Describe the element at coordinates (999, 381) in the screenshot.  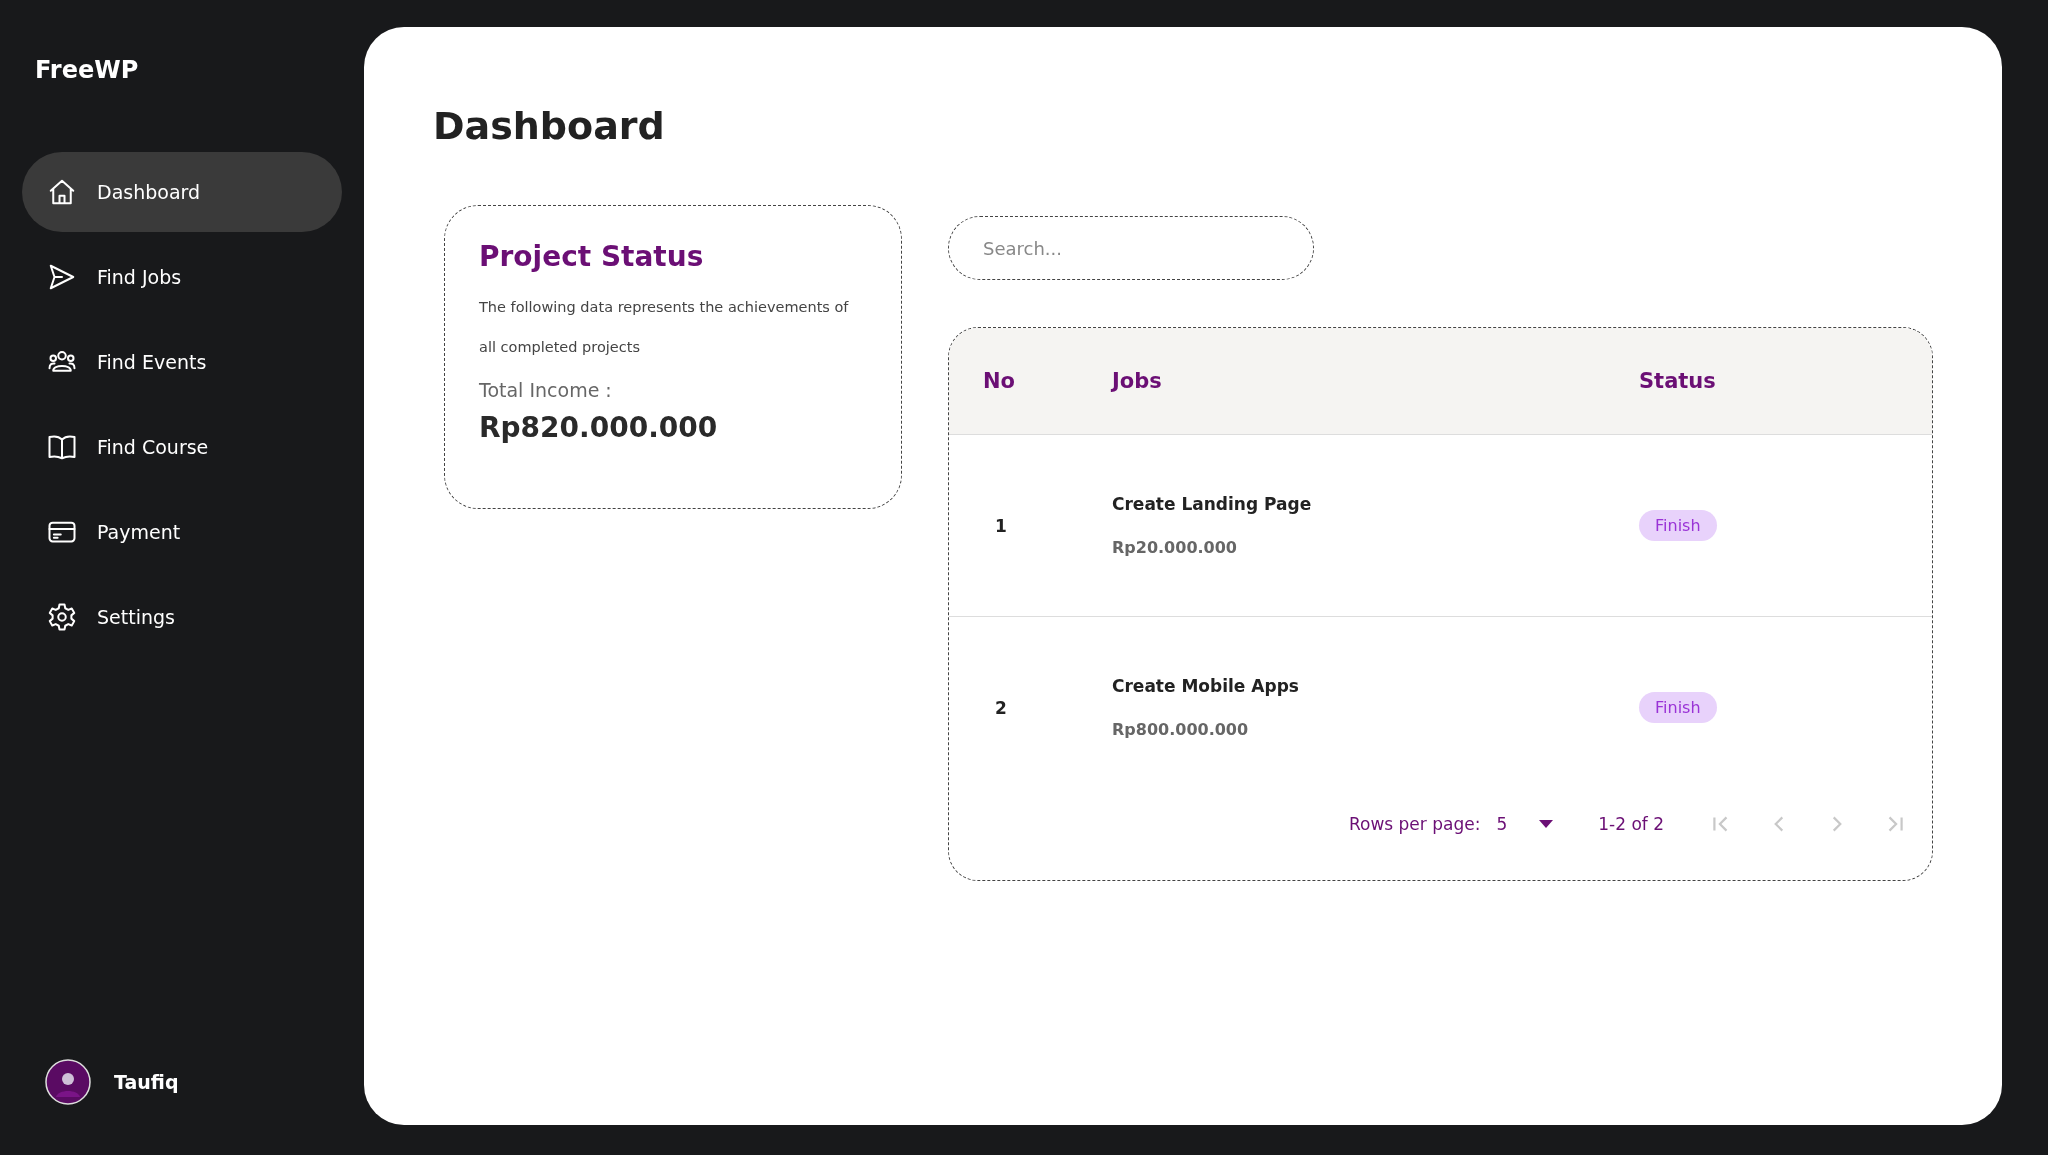
I see `column-header: No` at that location.